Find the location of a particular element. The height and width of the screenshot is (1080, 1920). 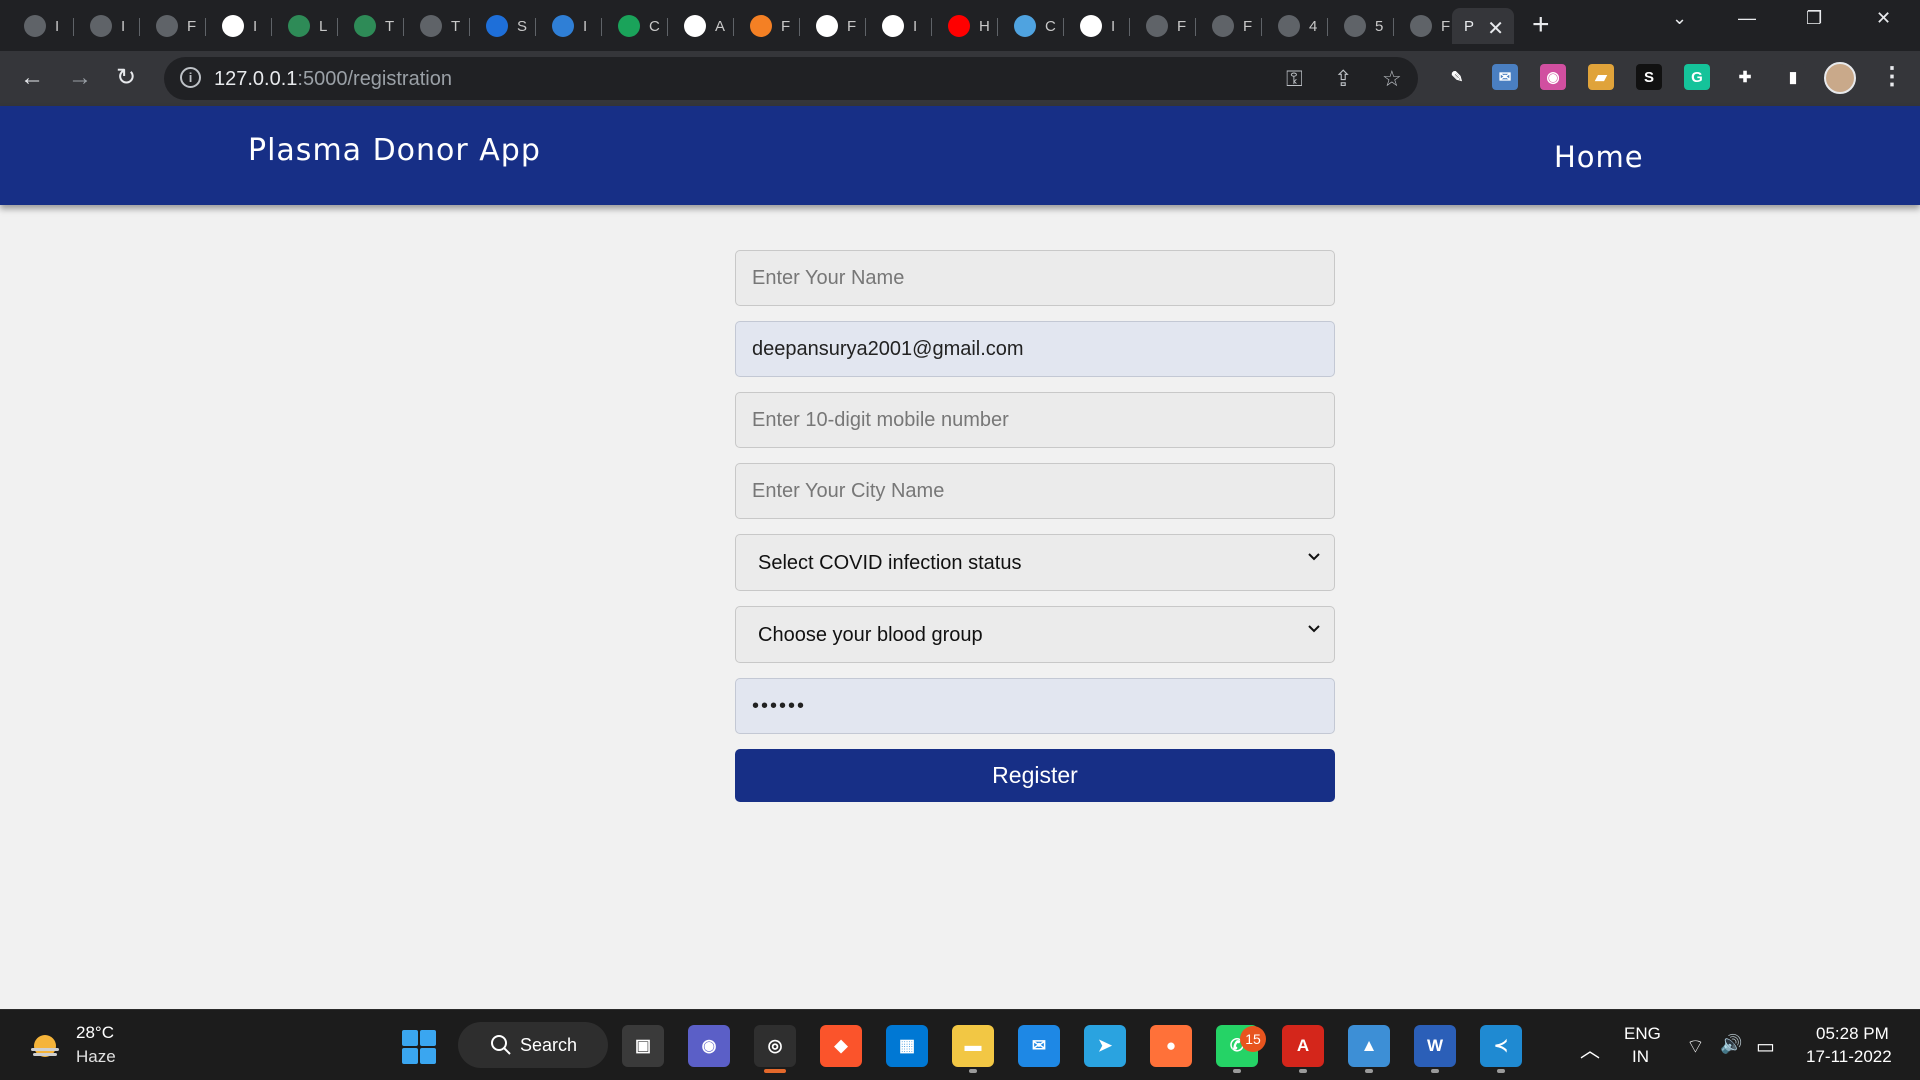

covid-status-select: Select COVID infection status is located at coordinates (1035, 562).